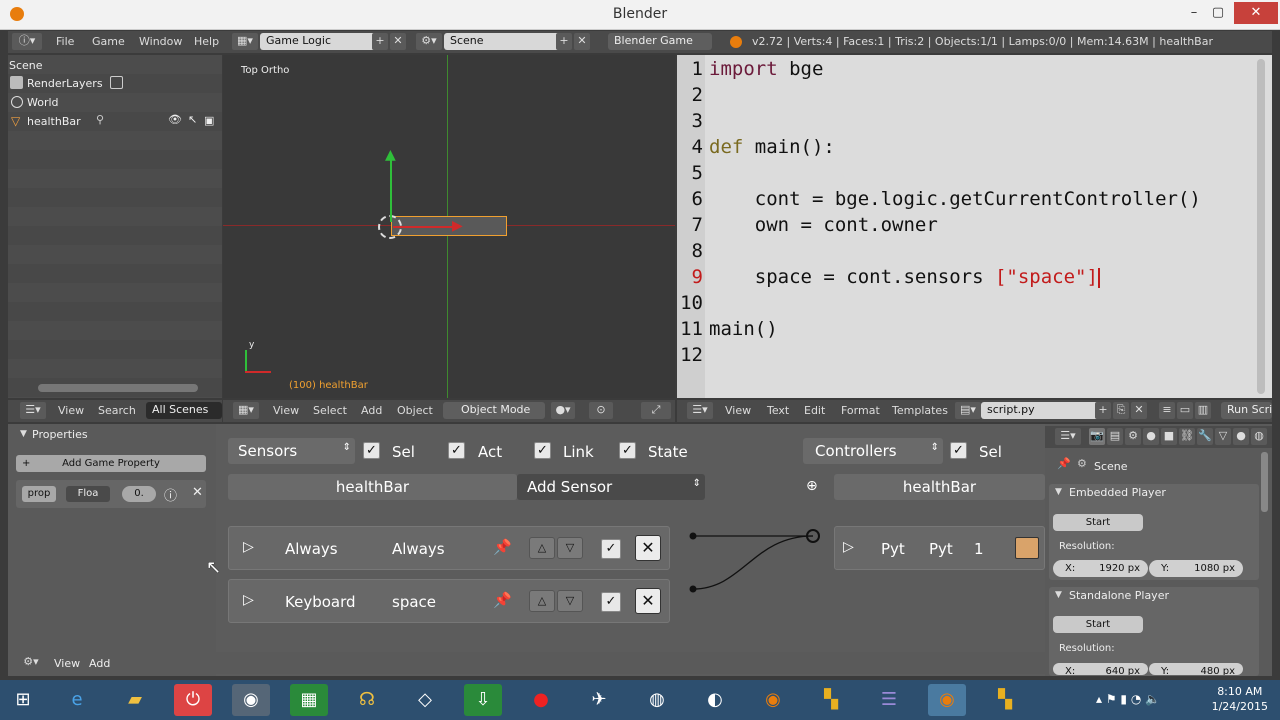 Image resolution: width=1280 pixels, height=720 pixels. I want to click on outliner-scrollbar, so click(118, 388).